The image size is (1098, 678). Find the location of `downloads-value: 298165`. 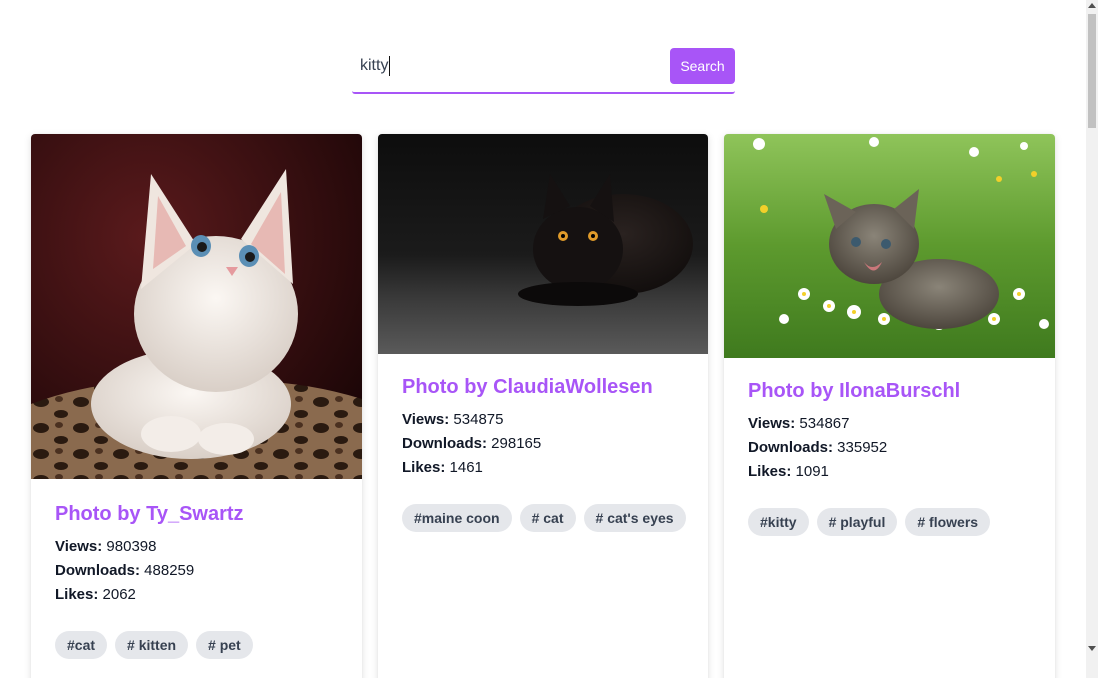

downloads-value: 298165 is located at coordinates (516, 443).